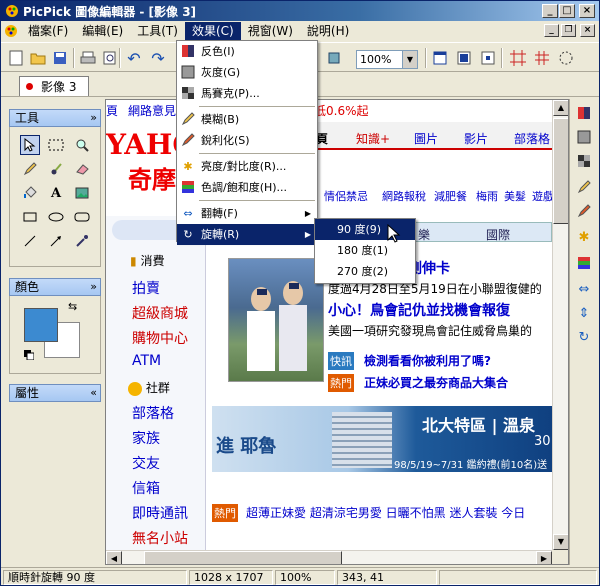 Image resolution: width=600 pixels, height=586 pixels. Describe the element at coordinates (247, 140) in the screenshot. I see `menu-item-sharpen: 銳利化(S)` at that location.